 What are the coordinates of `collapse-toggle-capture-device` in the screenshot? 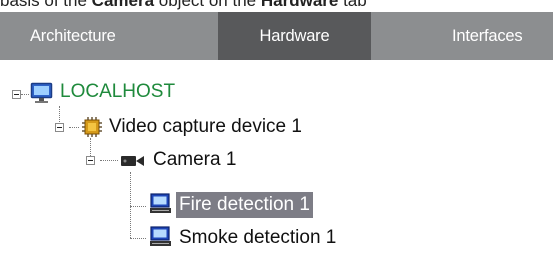 It's located at (59, 127).